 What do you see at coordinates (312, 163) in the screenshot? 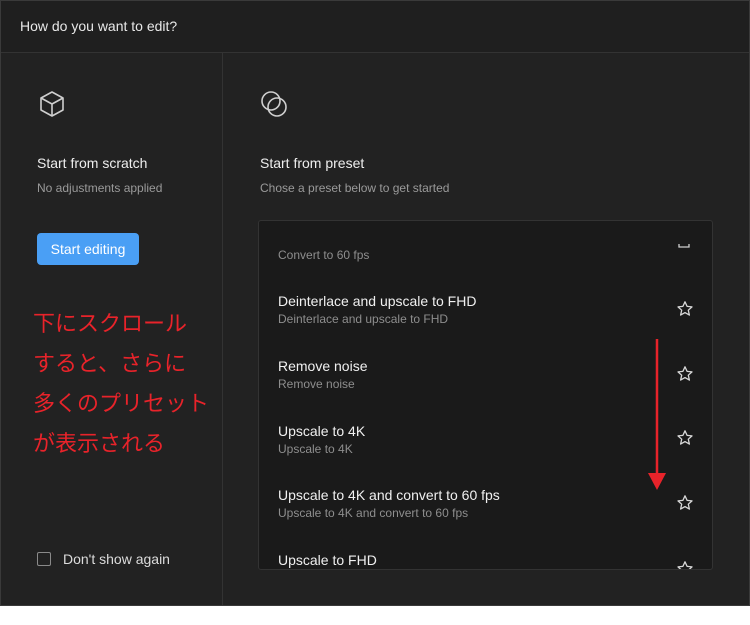
I see `preset-title: Start from preset` at bounding box center [312, 163].